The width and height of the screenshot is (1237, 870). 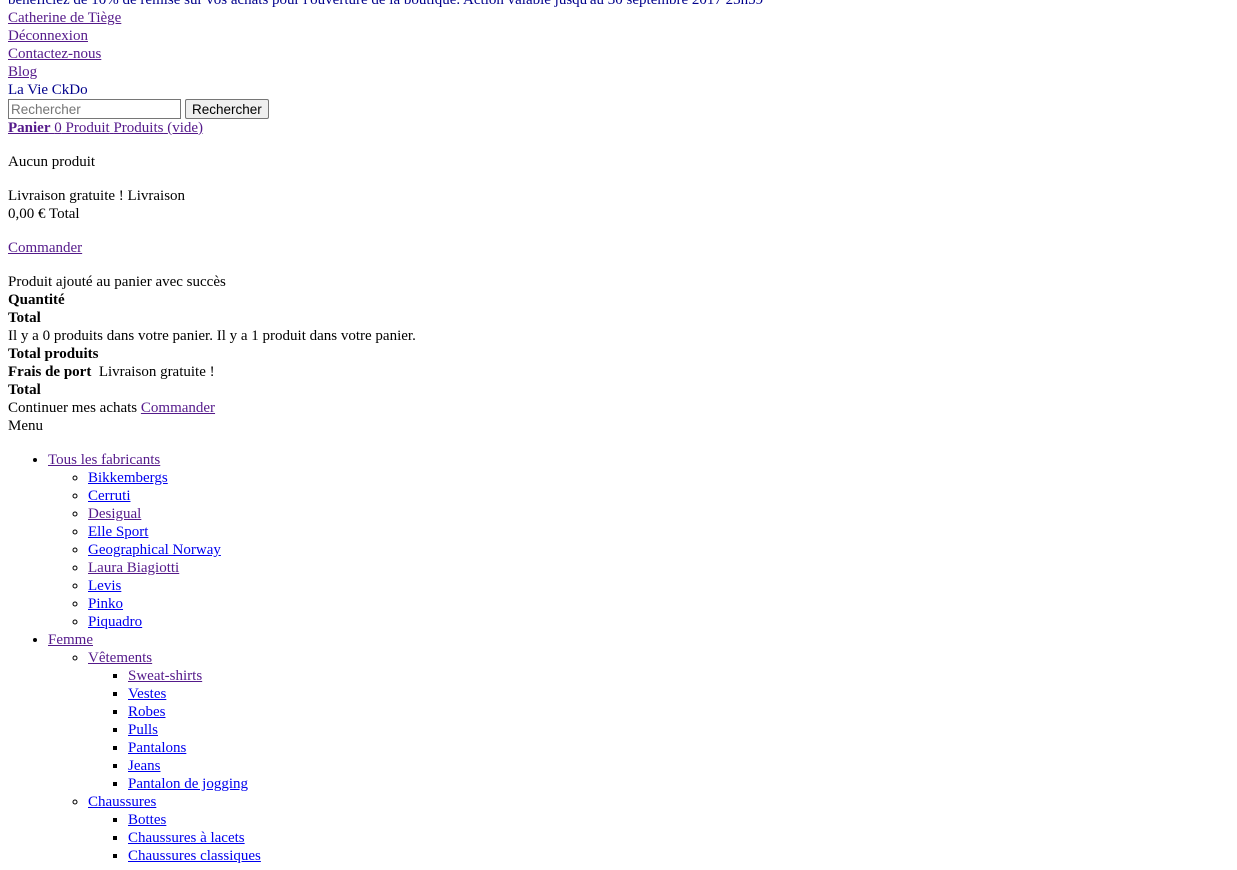 What do you see at coordinates (25, 426) in the screenshot?
I see `menu-label: Menu` at bounding box center [25, 426].